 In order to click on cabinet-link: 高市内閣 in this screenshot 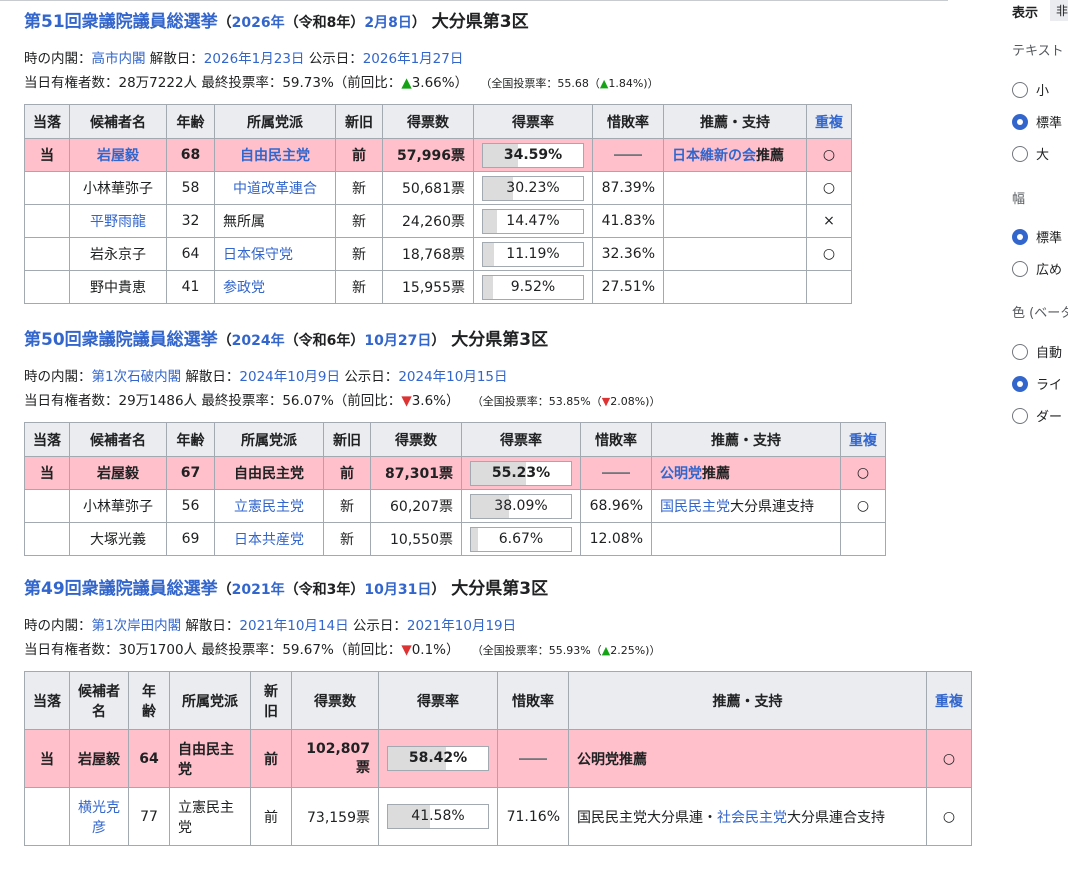, I will do `click(119, 59)`.